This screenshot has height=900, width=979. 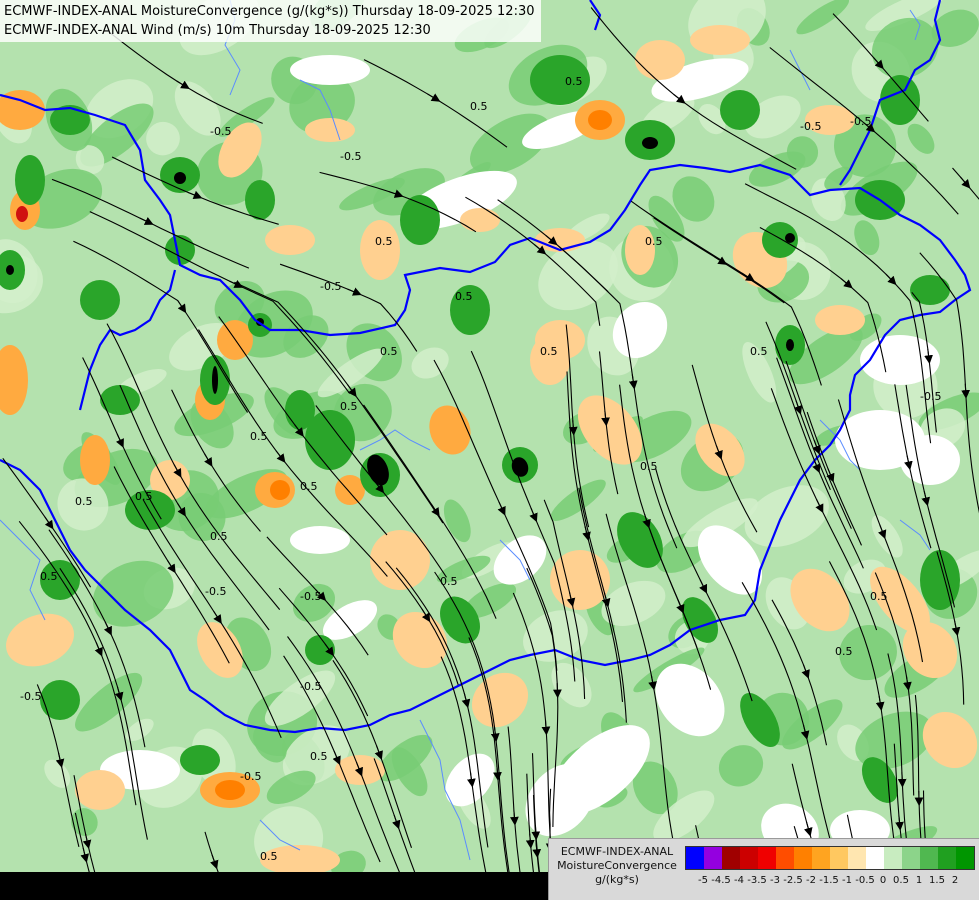 What do you see at coordinates (793, 880) in the screenshot?
I see `legend-tick-label: -2.5` at bounding box center [793, 880].